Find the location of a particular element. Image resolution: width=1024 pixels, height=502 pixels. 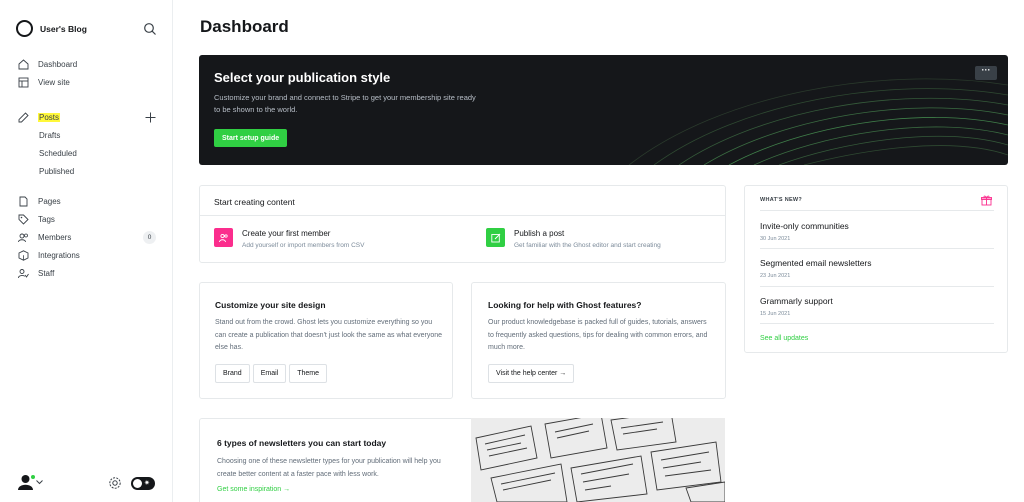

visit-help-center-button: Visit the help center → is located at coordinates (531, 373).